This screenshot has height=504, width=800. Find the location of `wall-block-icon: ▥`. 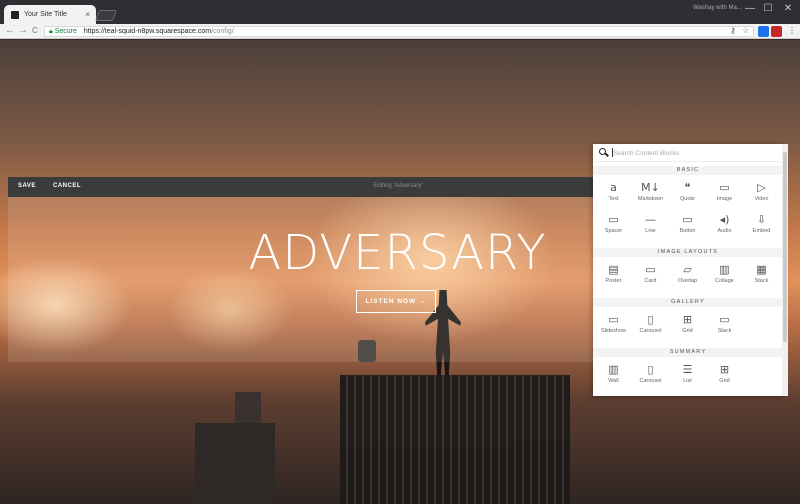

wall-block-icon: ▥ is located at coordinates (613, 369).